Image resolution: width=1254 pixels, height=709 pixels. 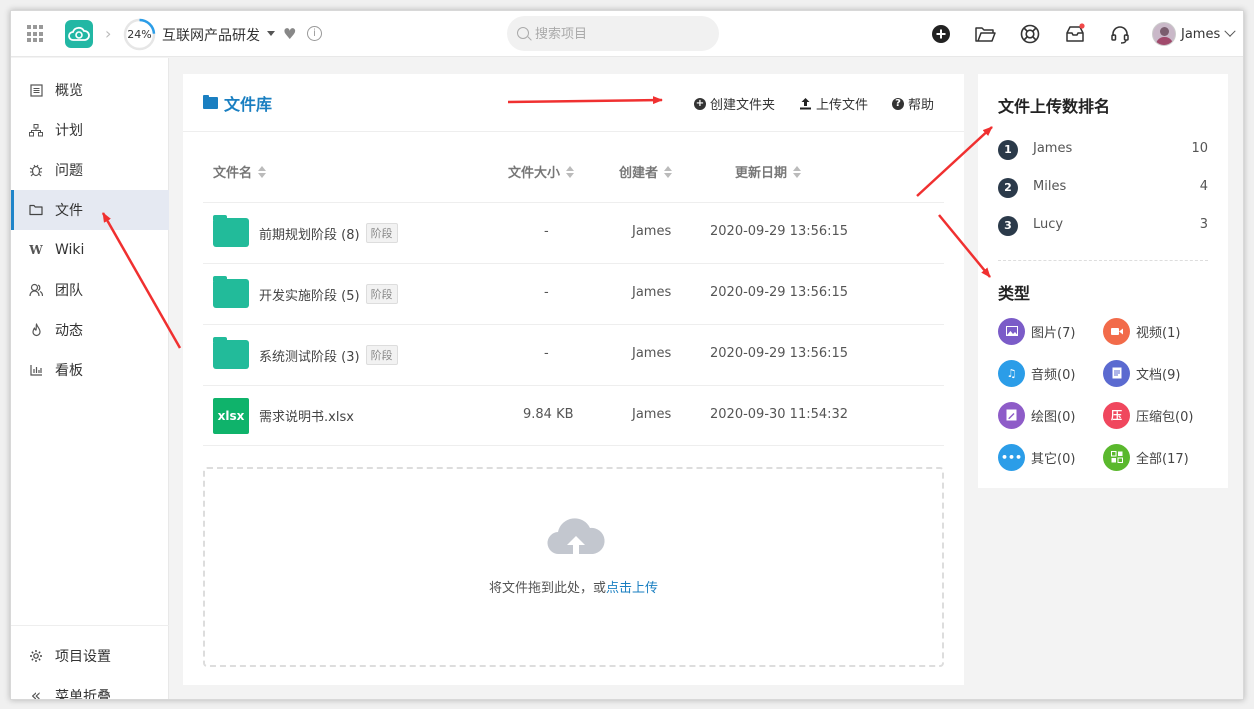 I want to click on app-grid-icon, so click(x=36, y=34).